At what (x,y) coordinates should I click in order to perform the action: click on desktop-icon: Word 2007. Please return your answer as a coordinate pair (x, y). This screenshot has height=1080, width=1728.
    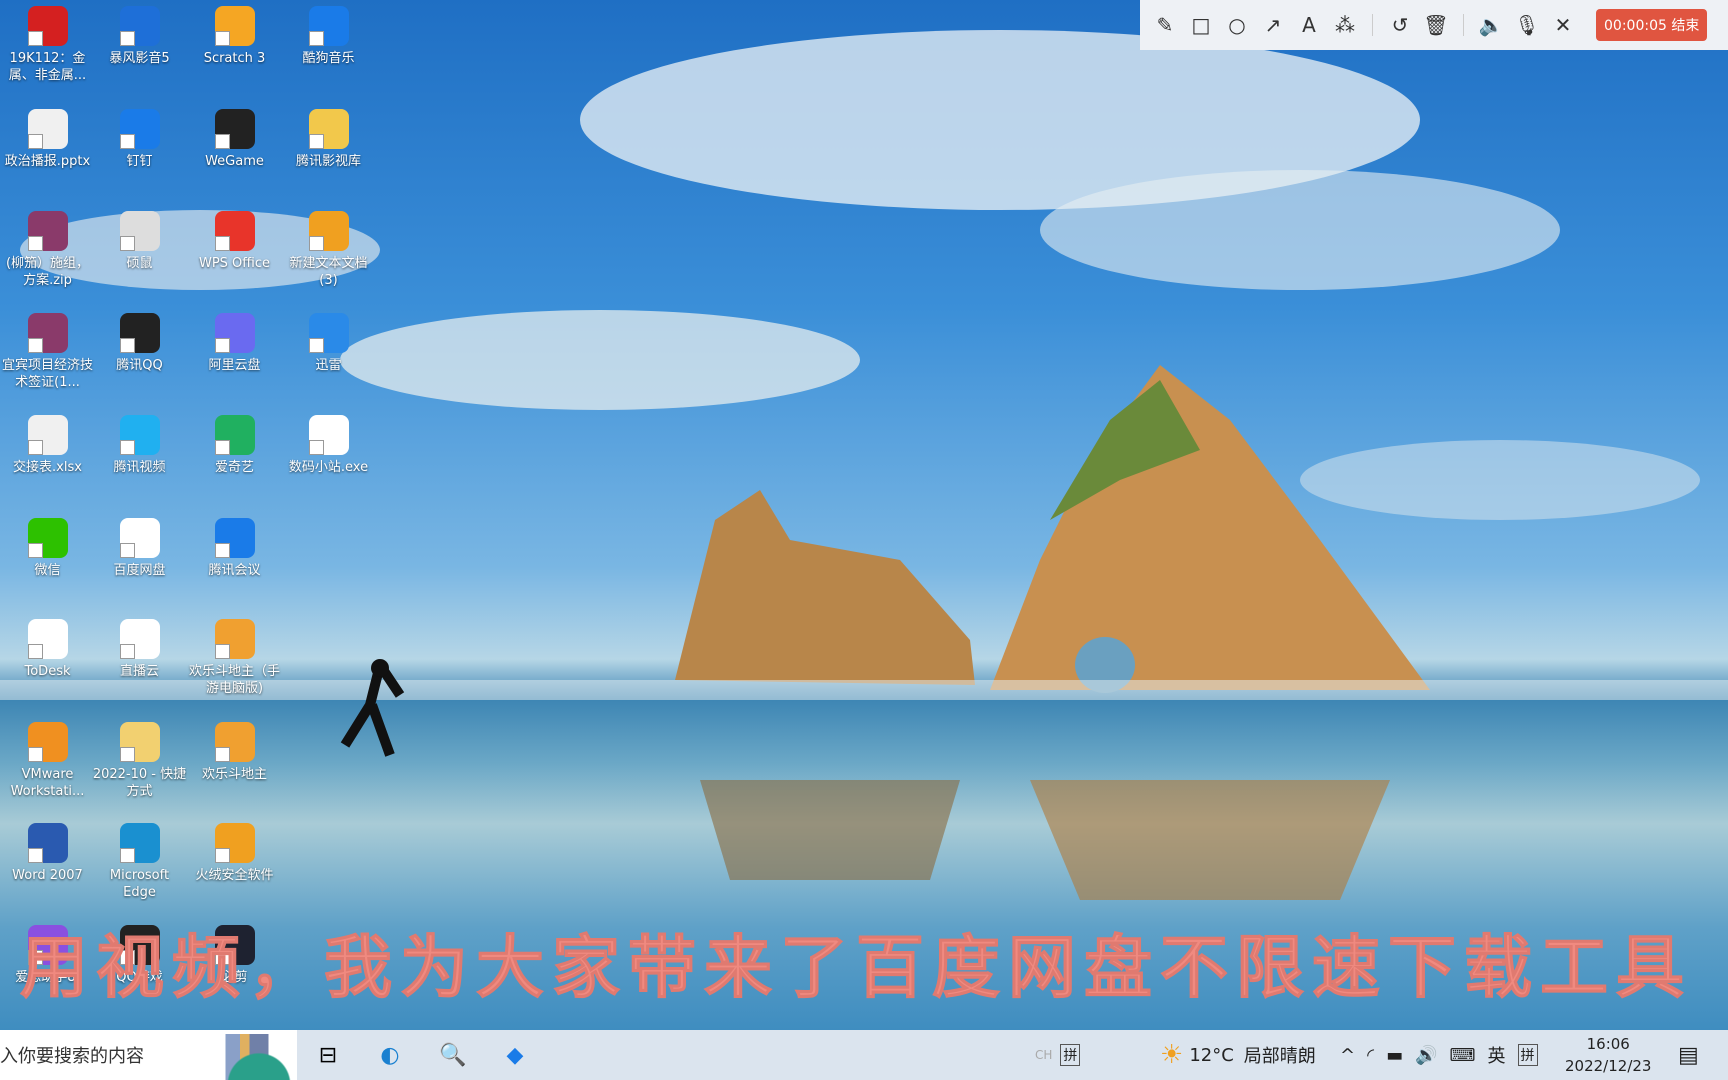
    Looking at the image, I should click on (47, 853).